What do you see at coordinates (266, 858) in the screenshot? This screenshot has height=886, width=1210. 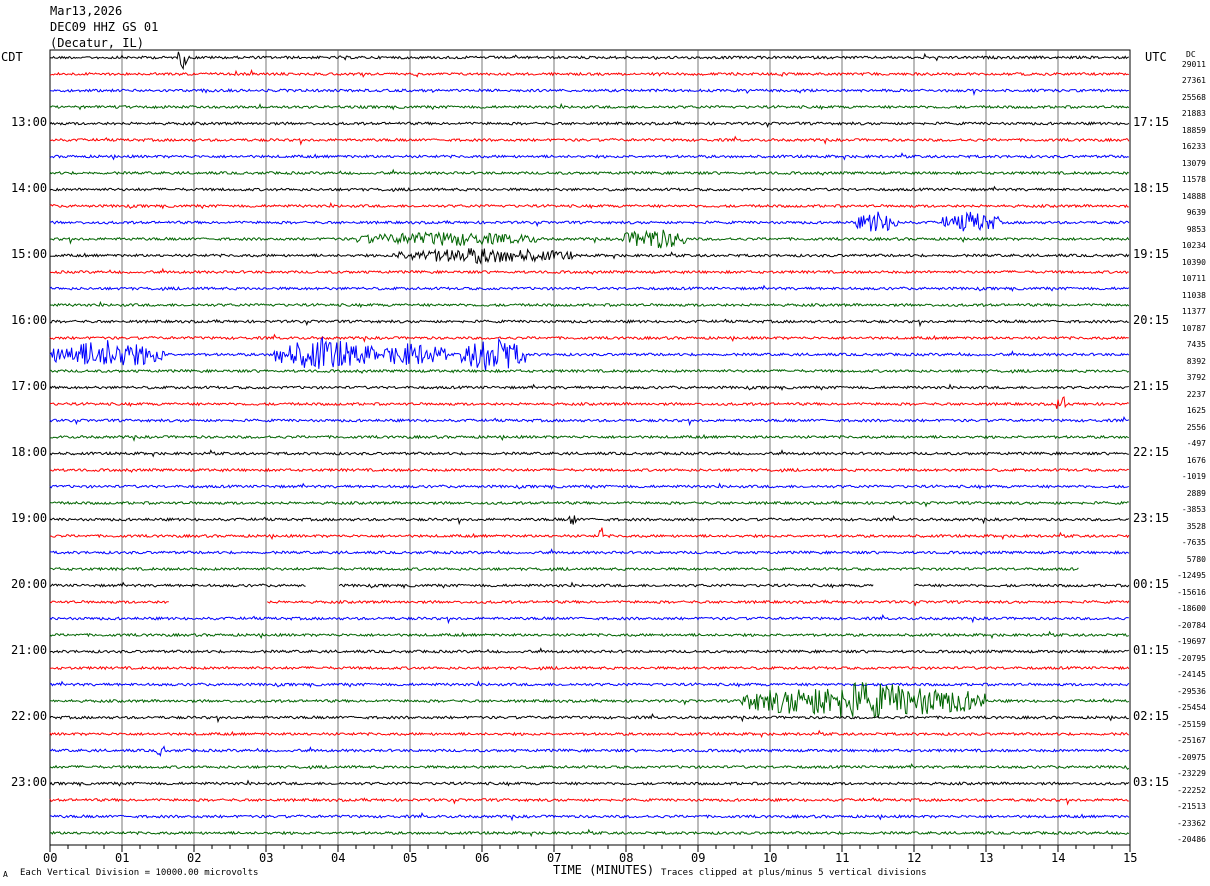 I see `x-tick-label: 03` at bounding box center [266, 858].